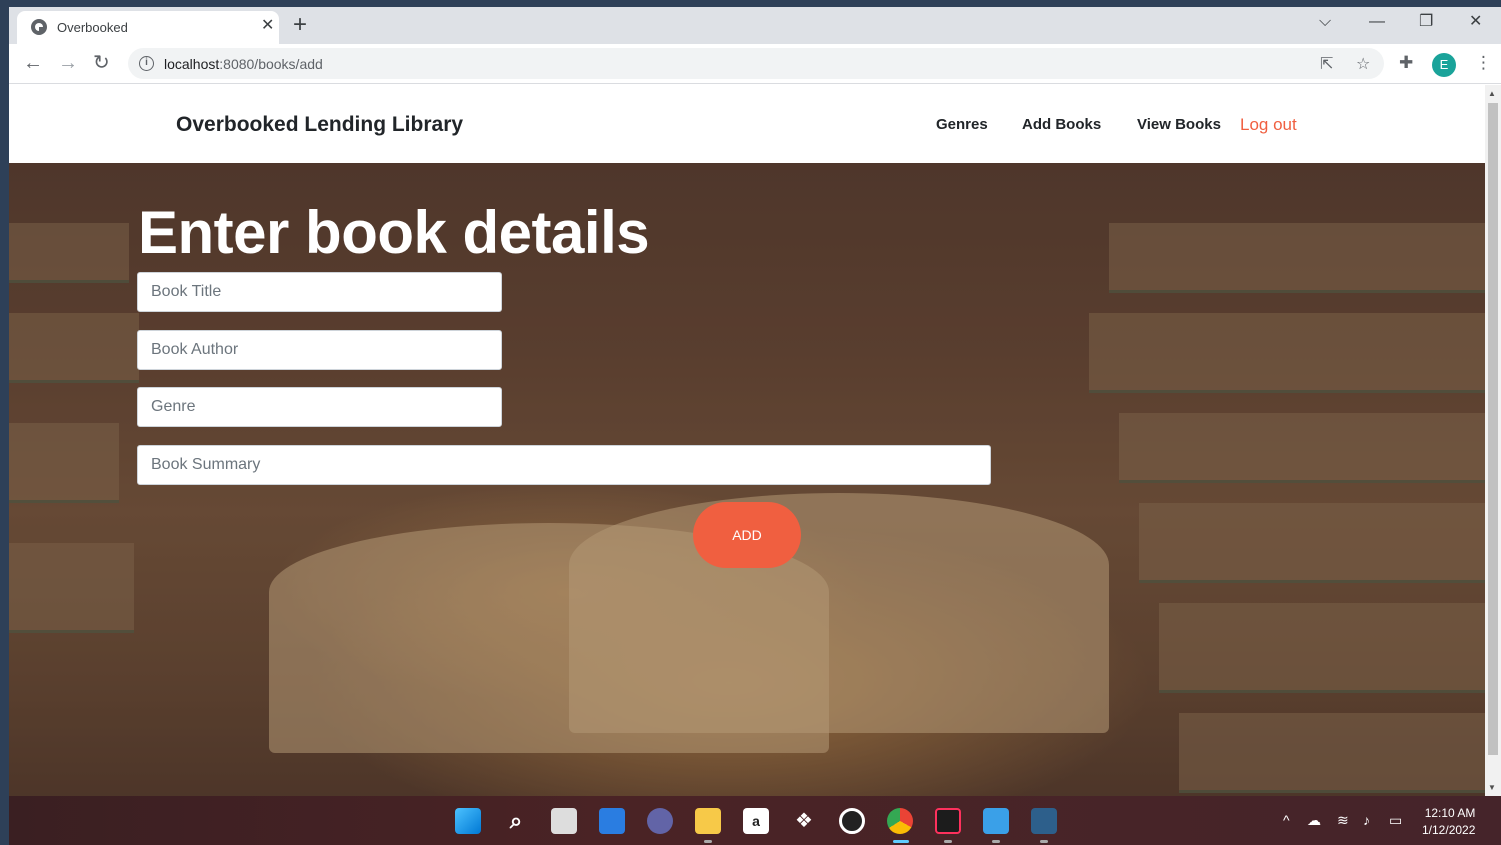 Image resolution: width=1501 pixels, height=845 pixels. Describe the element at coordinates (1492, 787) in the screenshot. I see `scroll-down-arrow-icon: ▼` at that location.